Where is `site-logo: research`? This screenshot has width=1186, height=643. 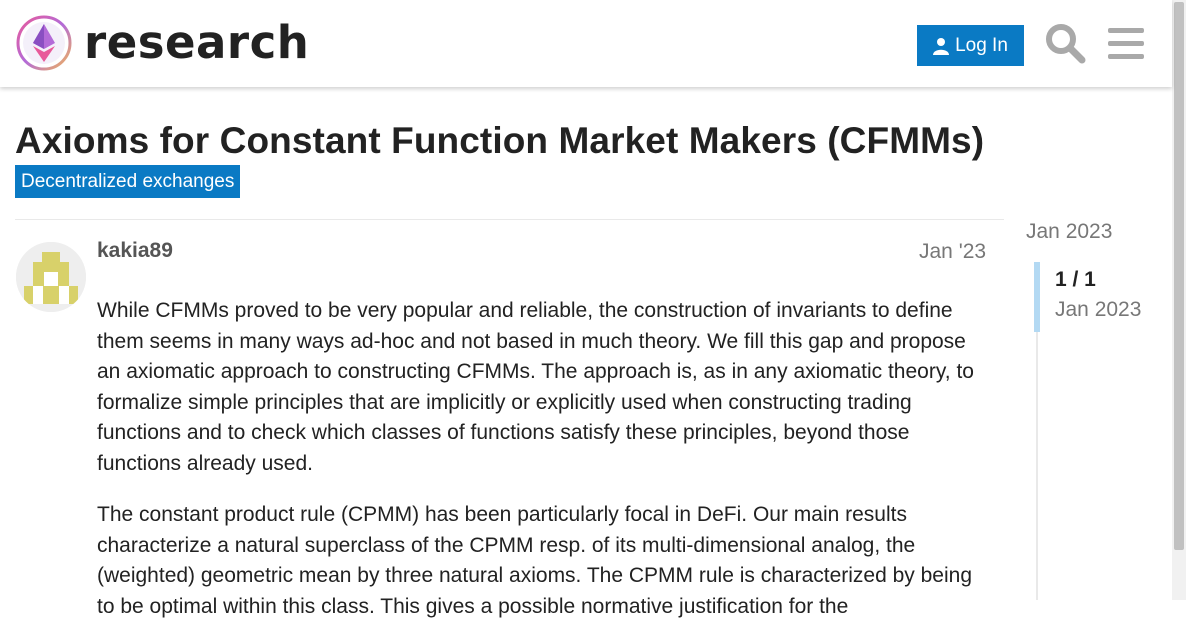 site-logo: research is located at coordinates (162, 43).